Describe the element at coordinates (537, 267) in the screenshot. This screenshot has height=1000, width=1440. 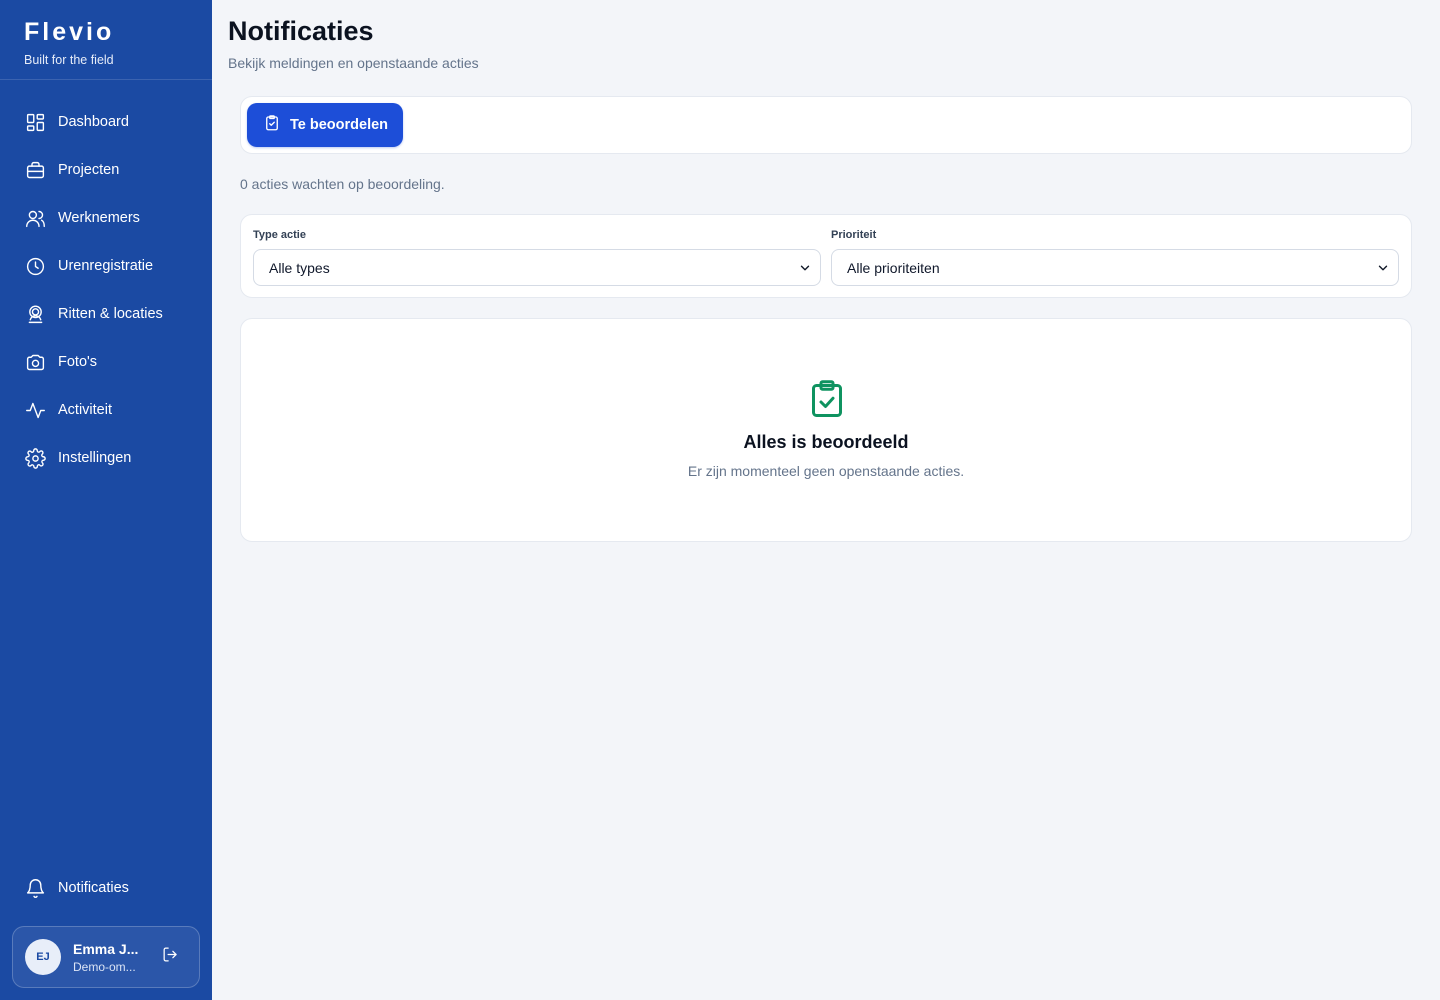
I see `type-filter-select: Alle types` at that location.